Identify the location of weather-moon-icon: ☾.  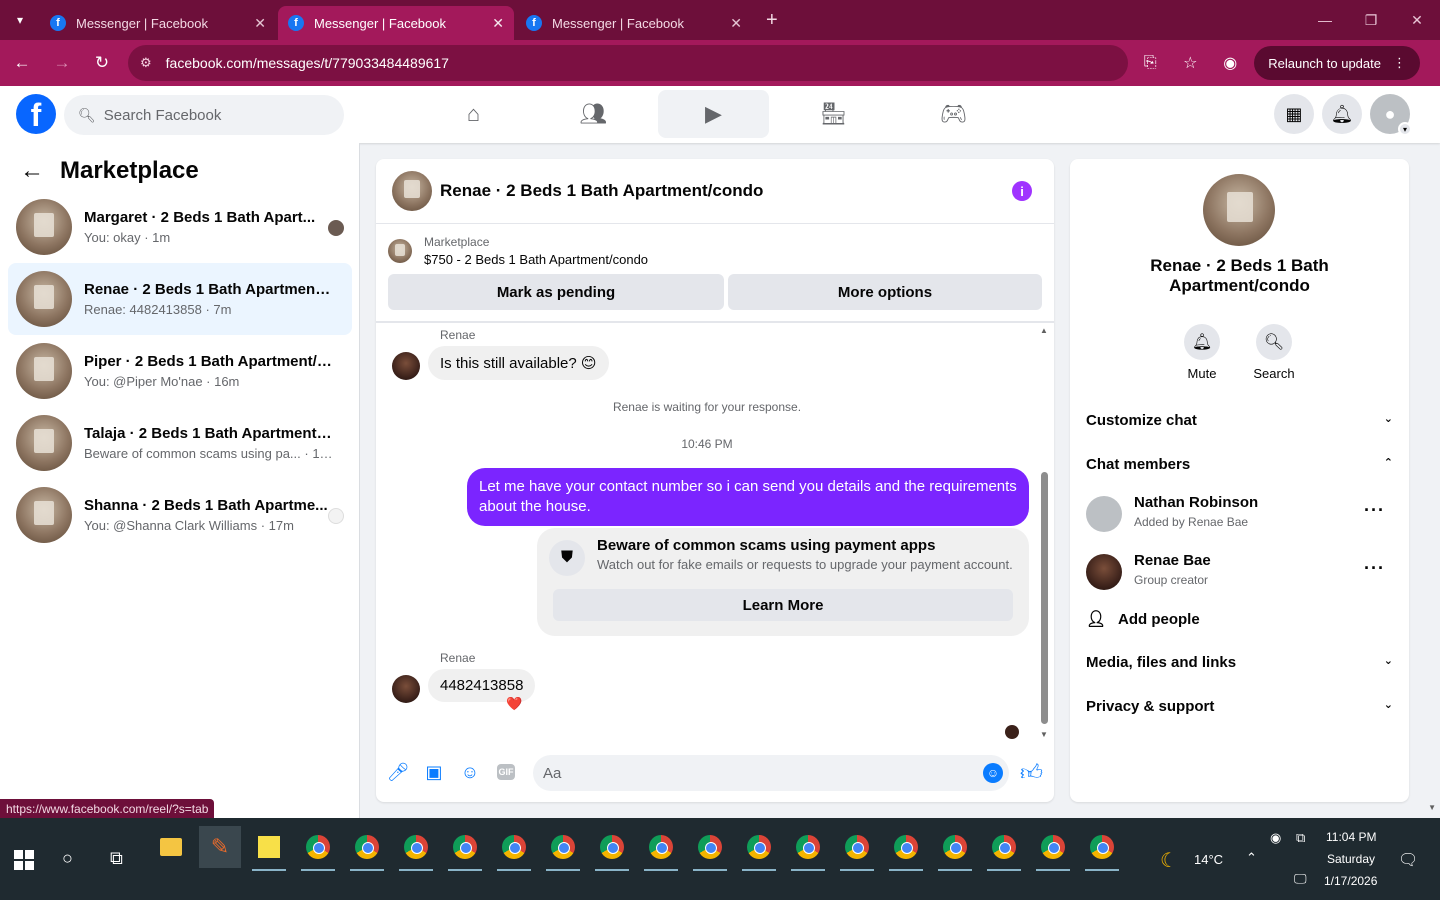
(1169, 860).